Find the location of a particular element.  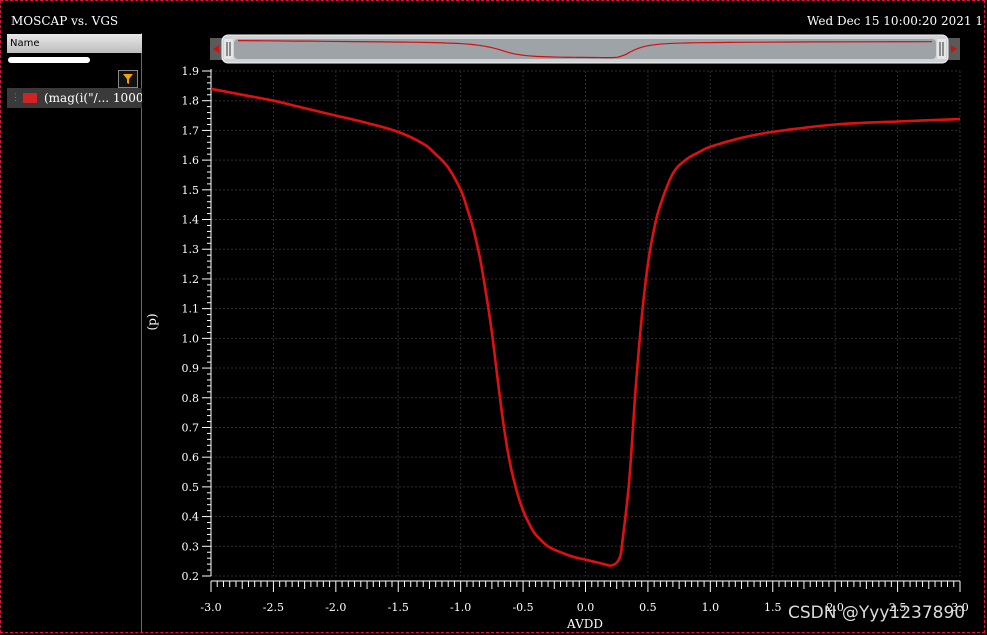

x-tick-label: -3.0 is located at coordinates (210, 607).